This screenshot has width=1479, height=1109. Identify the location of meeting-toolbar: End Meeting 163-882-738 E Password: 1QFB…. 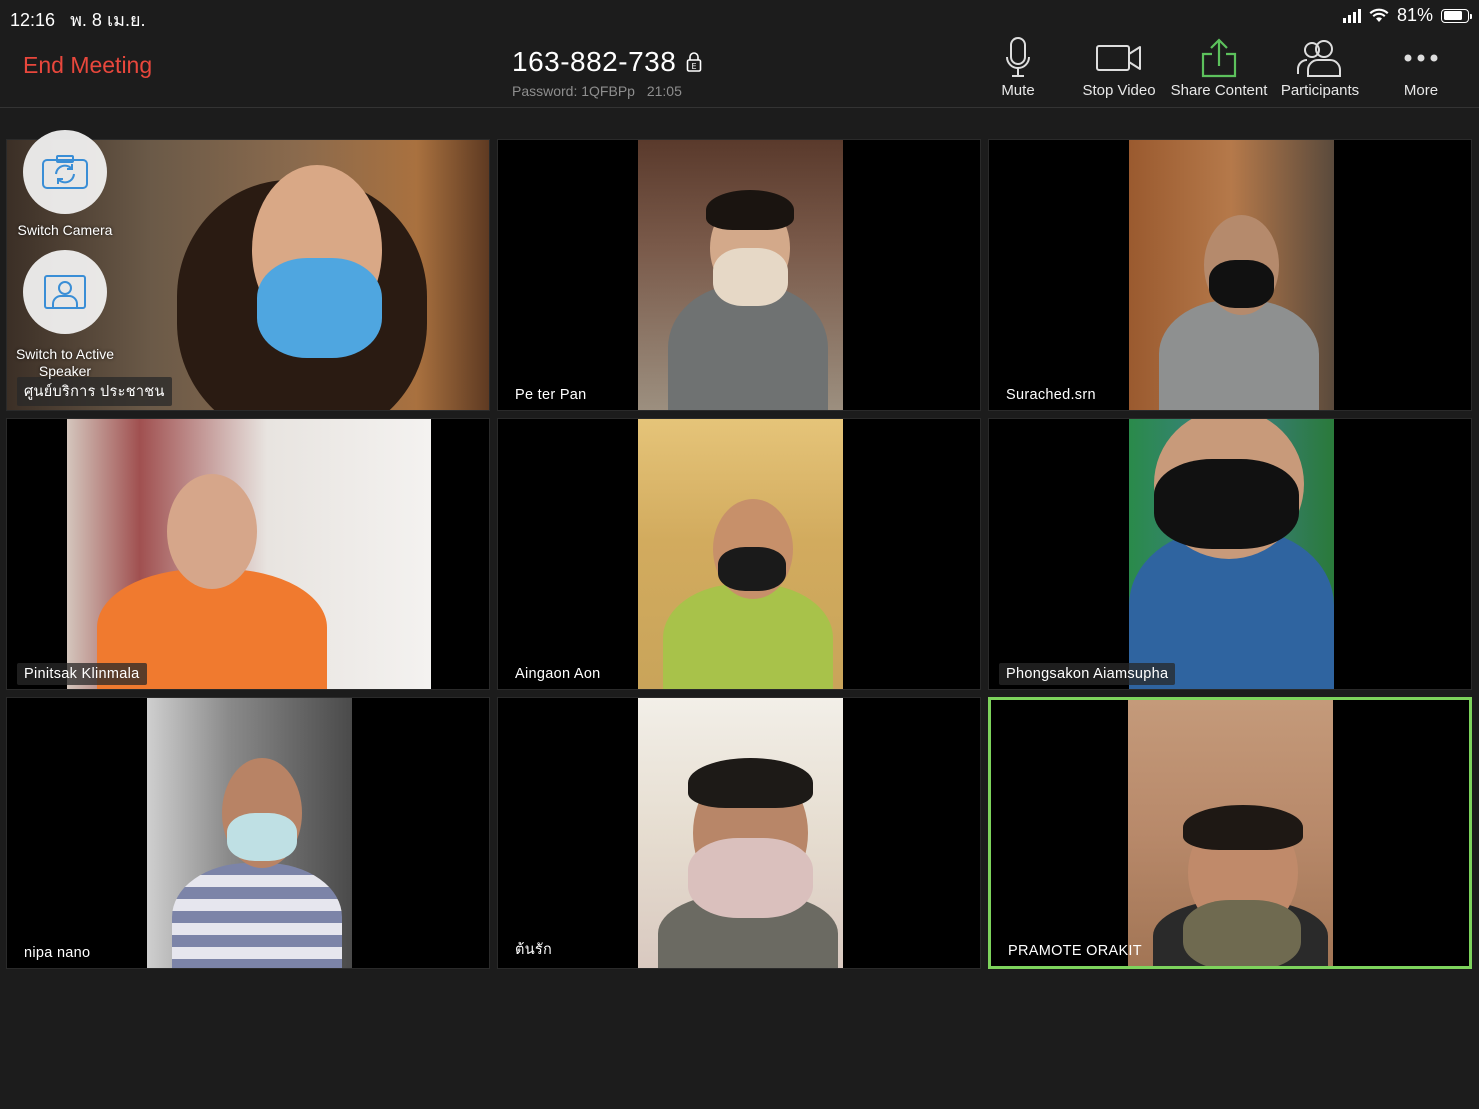
(739, 69).